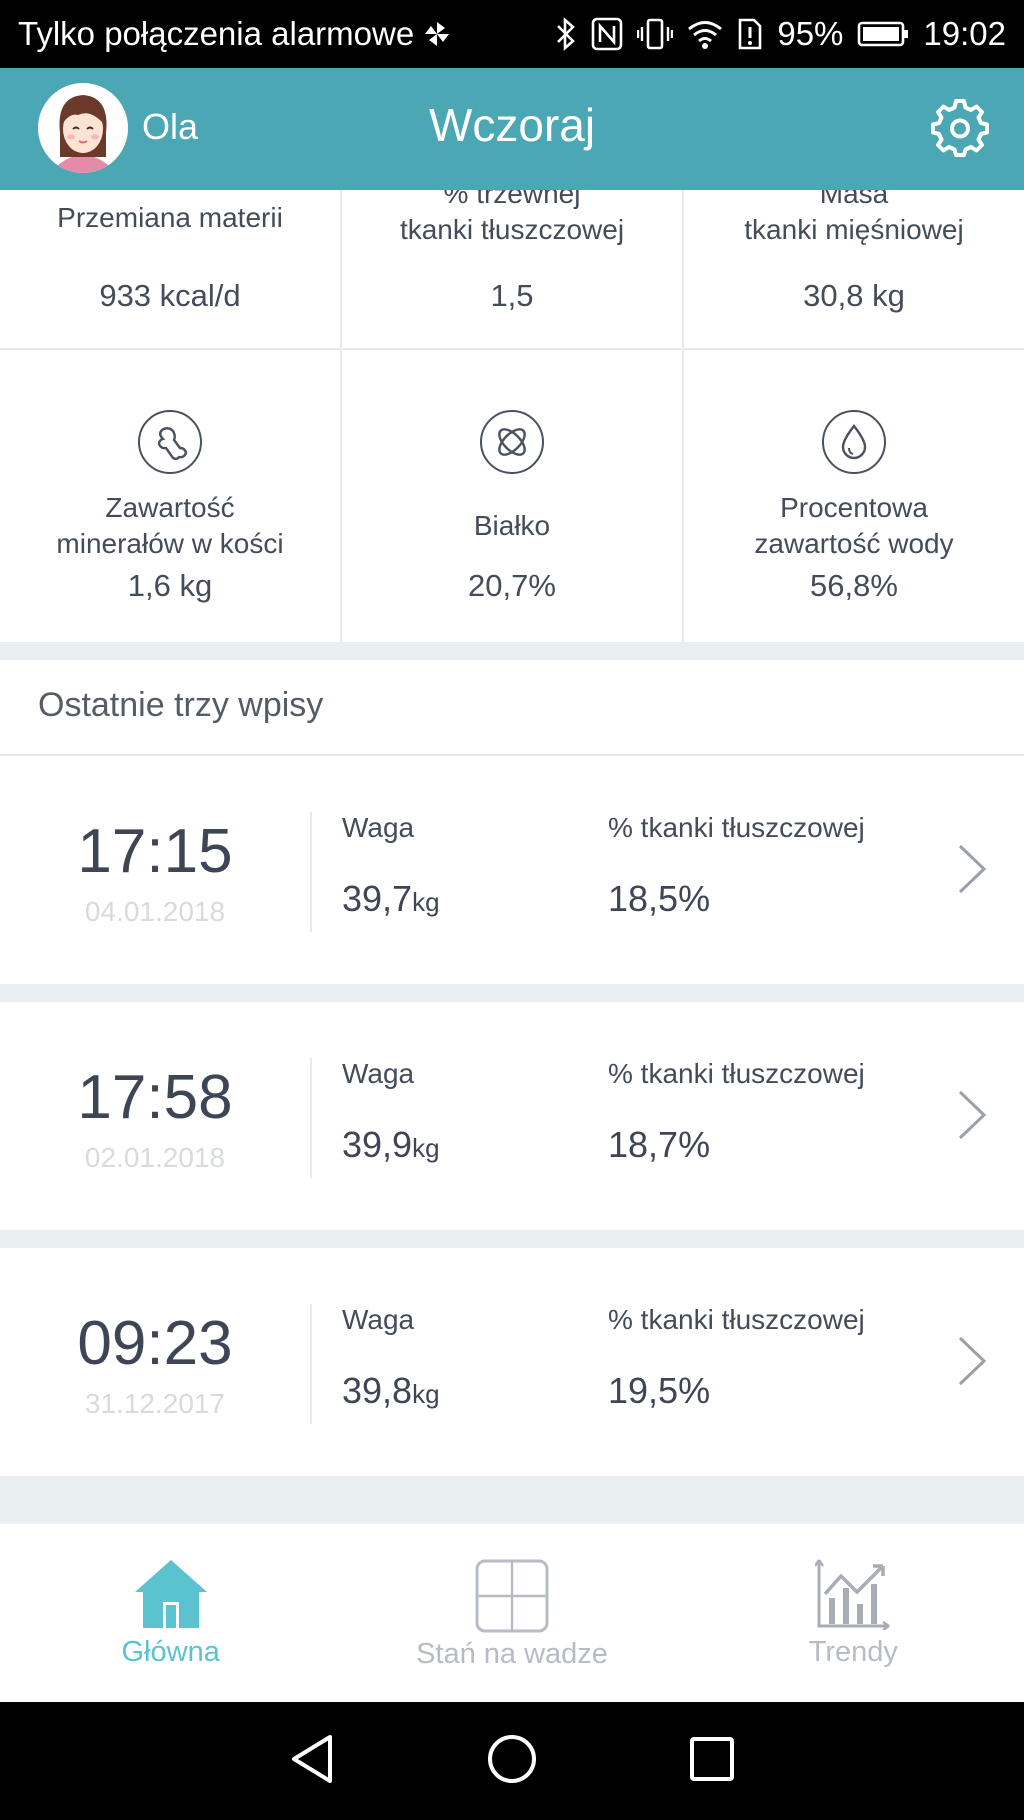  What do you see at coordinates (705, 34) in the screenshot?
I see `wifi-icon` at bounding box center [705, 34].